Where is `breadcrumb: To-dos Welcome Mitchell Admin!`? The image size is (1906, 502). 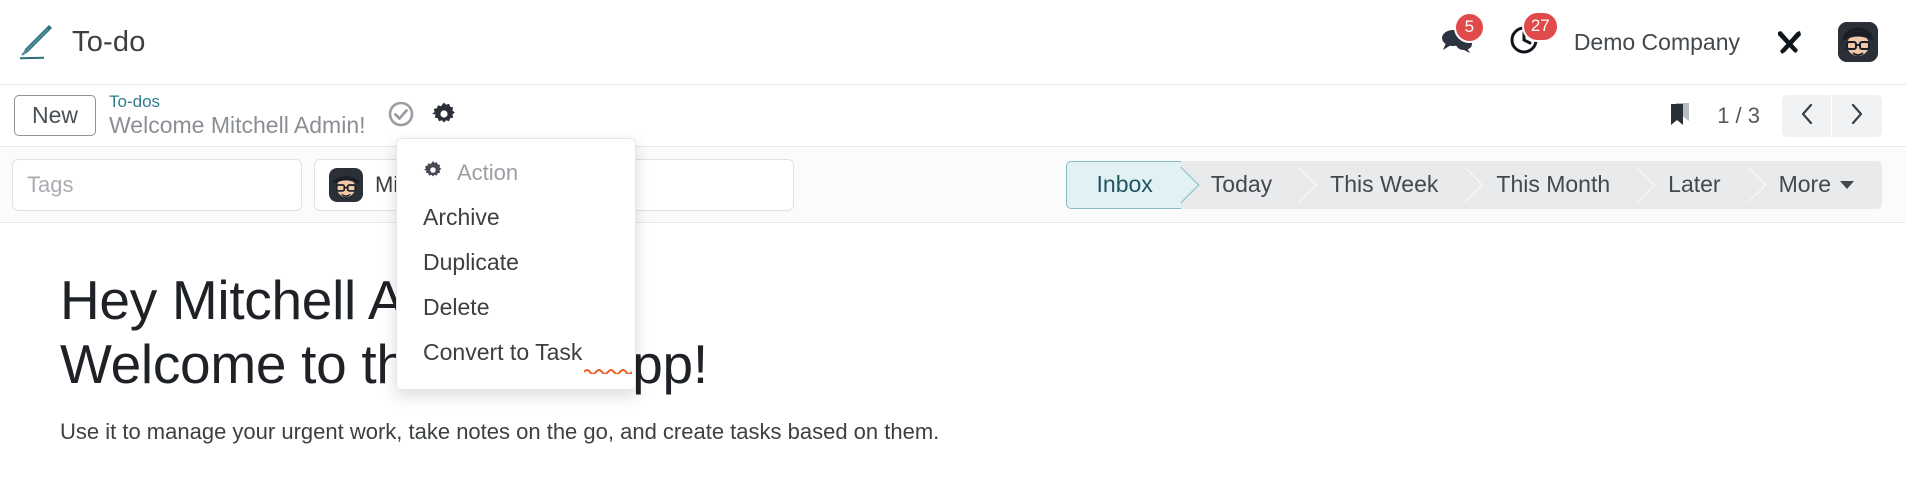 breadcrumb: To-dos Welcome Mitchell Admin! is located at coordinates (237, 116).